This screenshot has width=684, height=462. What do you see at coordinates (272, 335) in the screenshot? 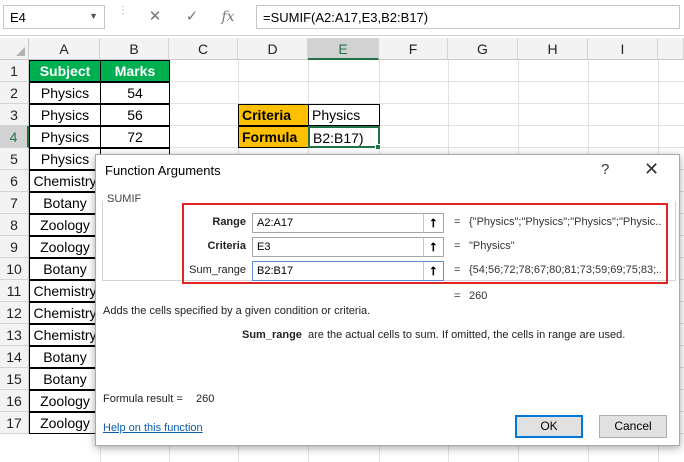
I see `argument-help-name: Sum_range` at bounding box center [272, 335].